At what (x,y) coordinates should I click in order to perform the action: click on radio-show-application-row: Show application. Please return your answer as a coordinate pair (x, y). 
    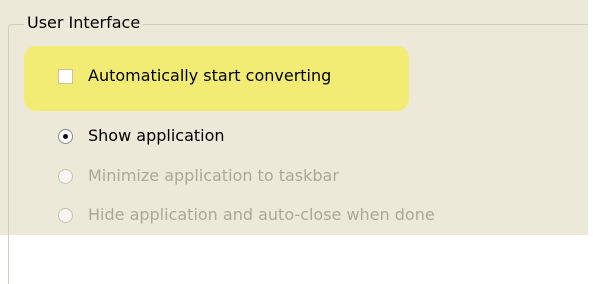
    Looking at the image, I should click on (141, 136).